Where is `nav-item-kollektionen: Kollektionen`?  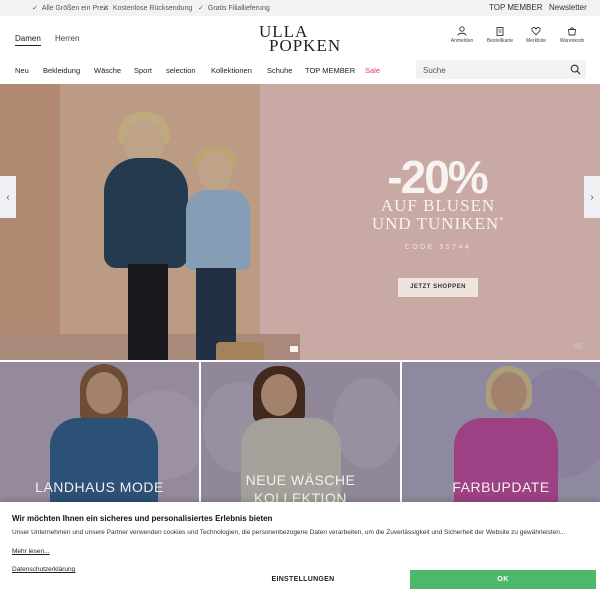
nav-item-kollektionen: Kollektionen is located at coordinates (231, 70).